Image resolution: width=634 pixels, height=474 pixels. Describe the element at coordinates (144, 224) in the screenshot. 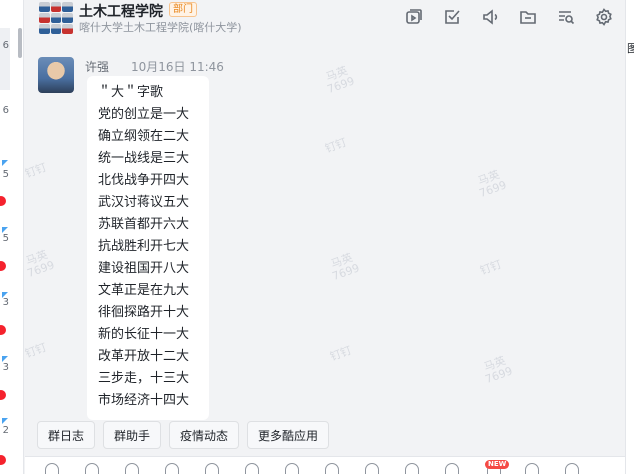

I see `message-line: 苏联首都开六大` at that location.